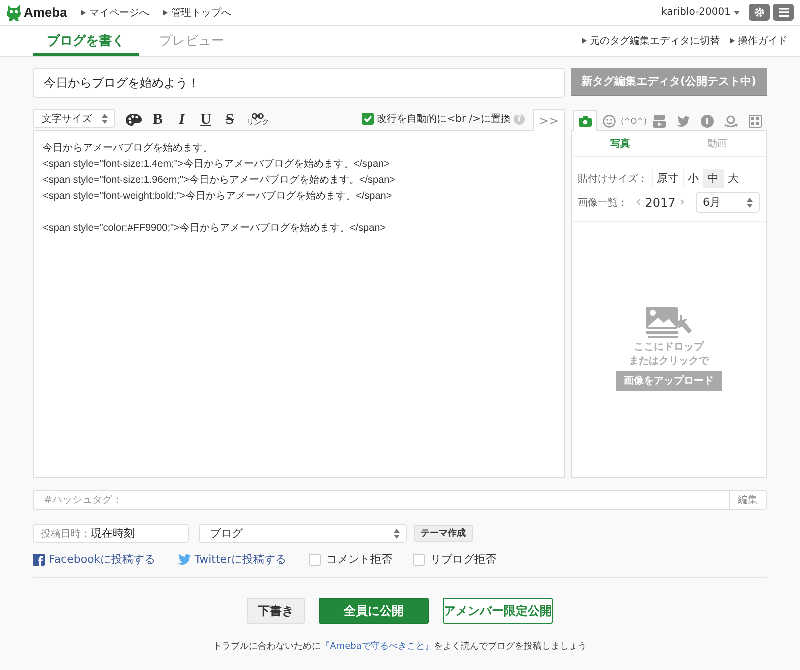 This screenshot has height=670, width=800. I want to click on underline-button: U, so click(206, 120).